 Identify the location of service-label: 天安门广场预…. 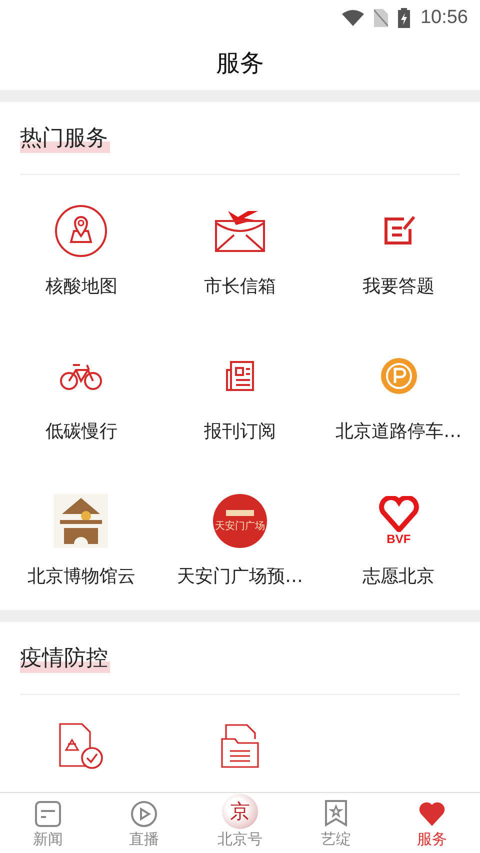
(239, 576).